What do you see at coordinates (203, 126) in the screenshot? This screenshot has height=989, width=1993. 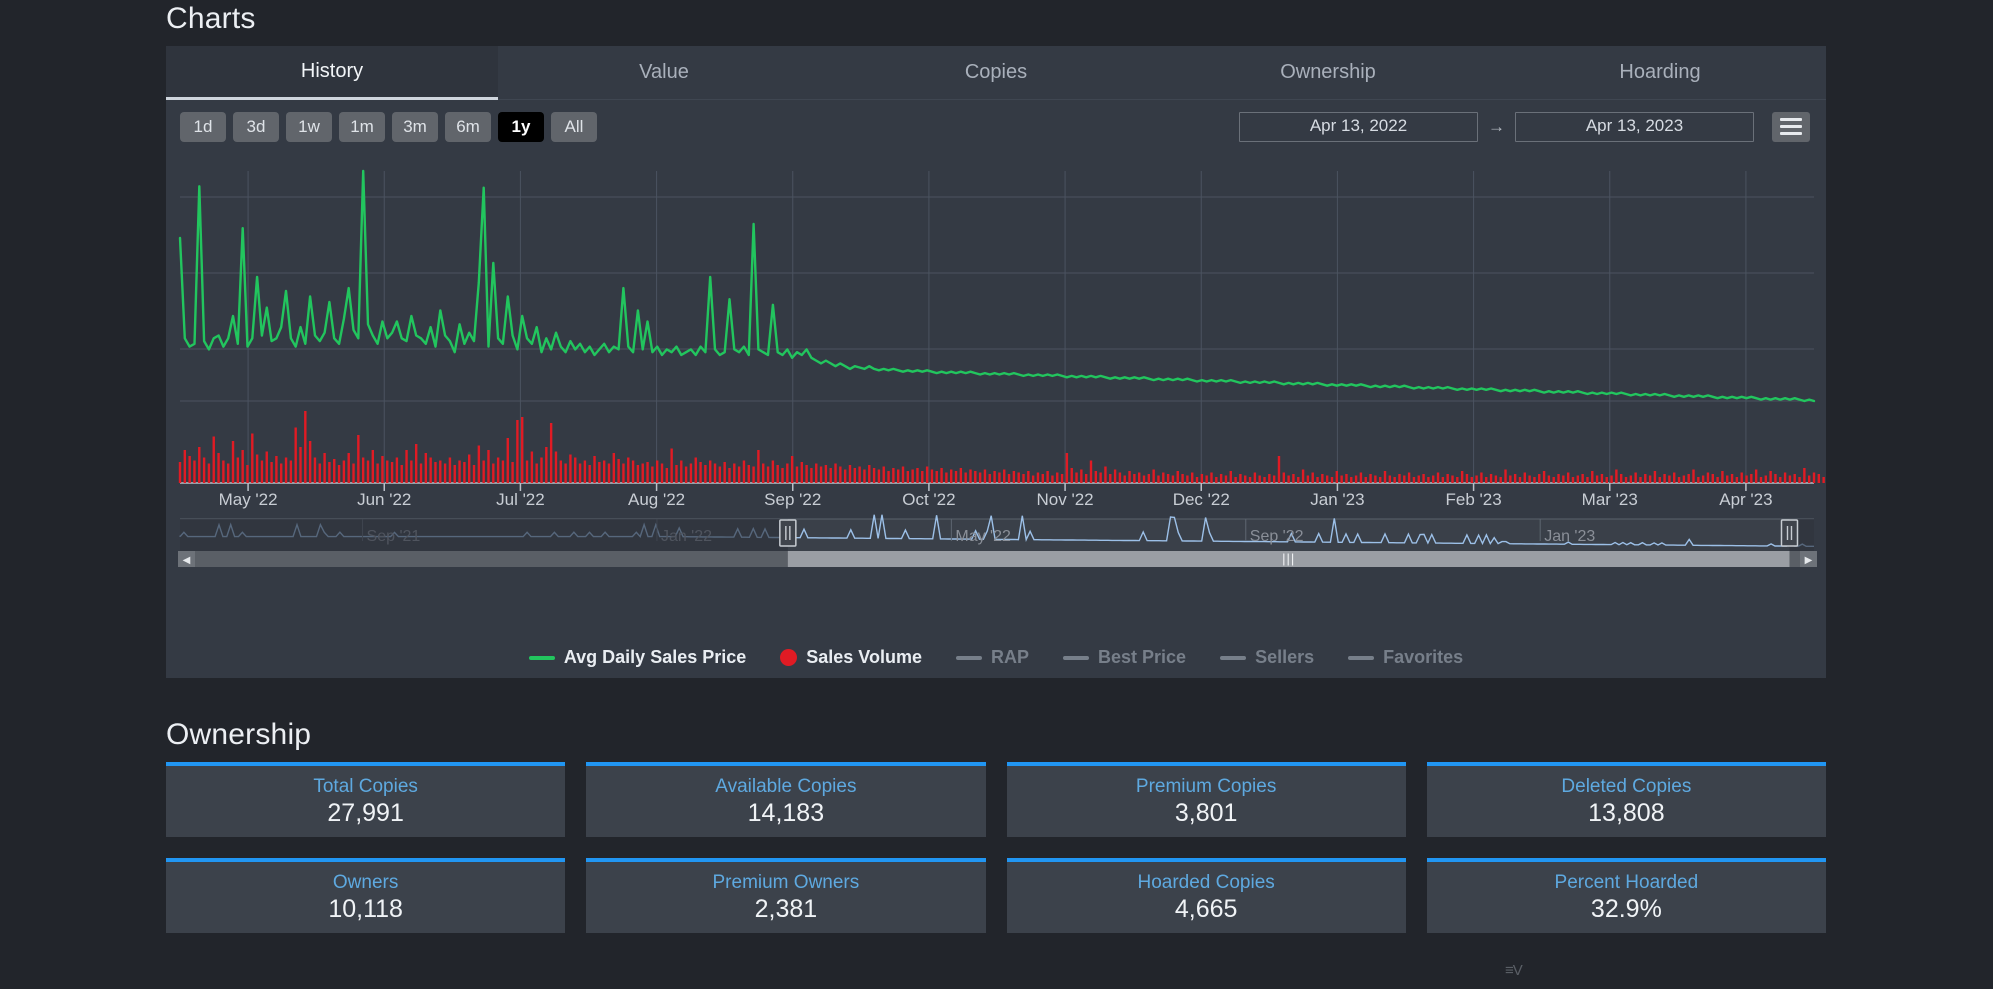 I see `range-button-1d: 1d` at bounding box center [203, 126].